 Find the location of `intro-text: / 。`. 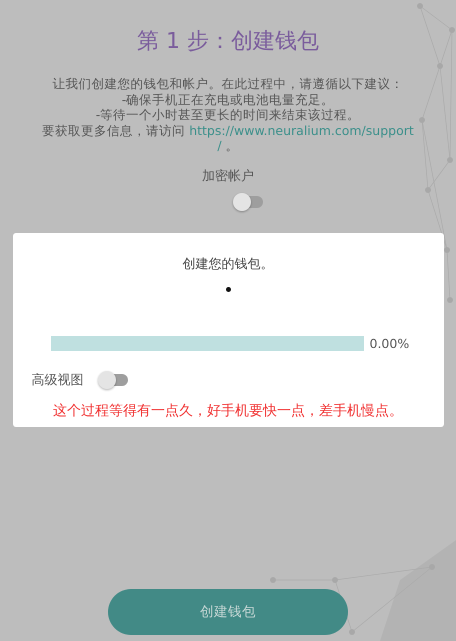

intro-text: / 。 is located at coordinates (228, 146).